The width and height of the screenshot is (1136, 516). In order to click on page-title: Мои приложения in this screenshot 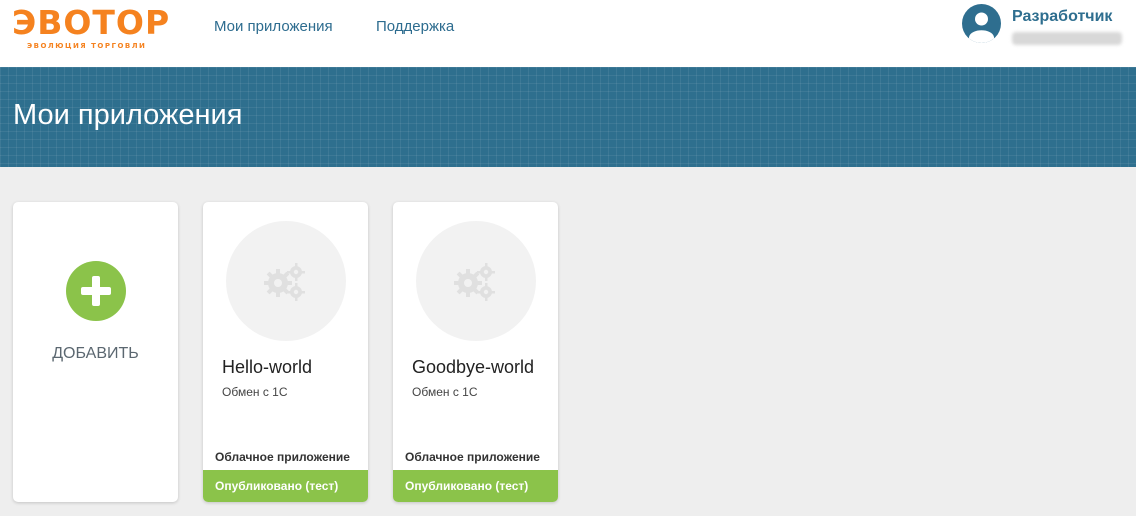, I will do `click(128, 115)`.